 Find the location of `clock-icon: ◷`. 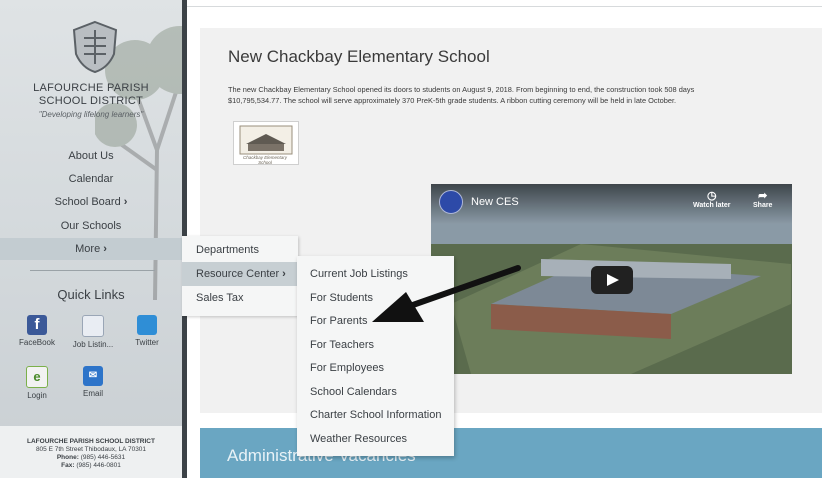

clock-icon: ◷ is located at coordinates (711, 196).